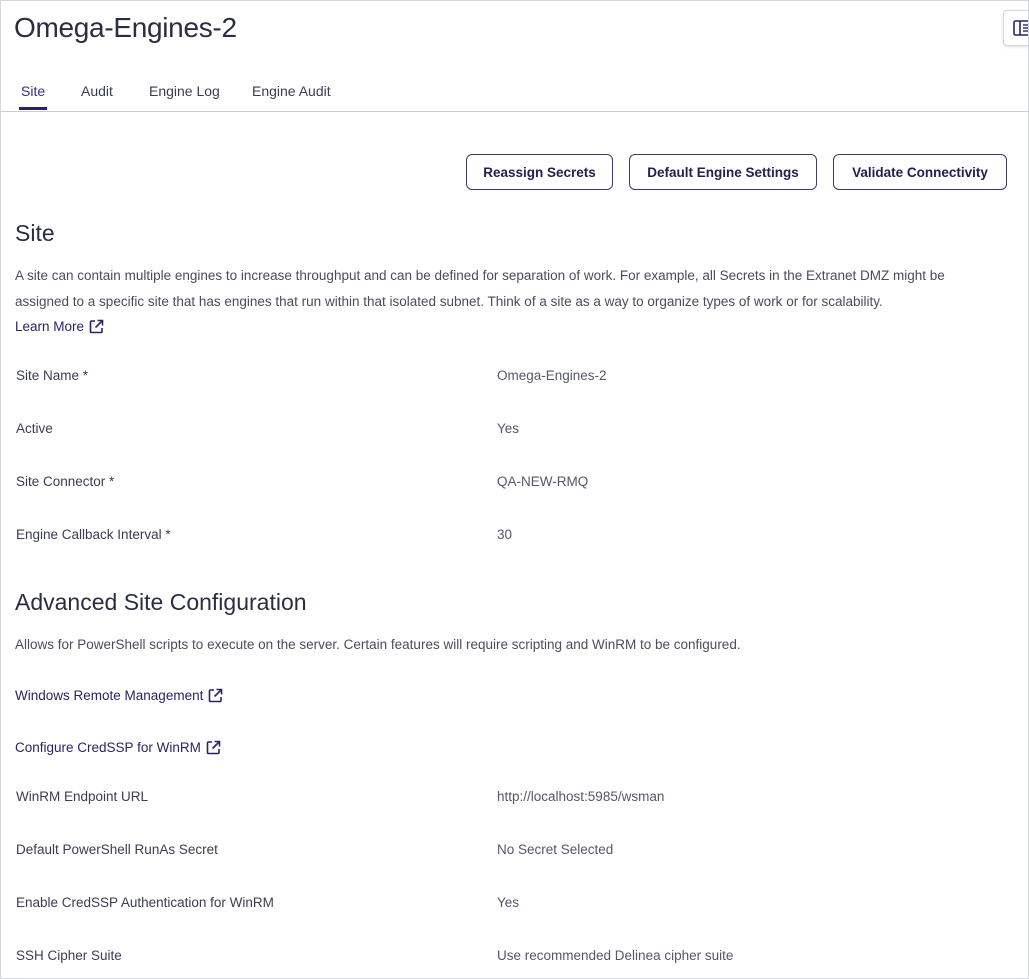  Describe the element at coordinates (505, 534) in the screenshot. I see `field-value-engine-callback-interval: 30` at that location.